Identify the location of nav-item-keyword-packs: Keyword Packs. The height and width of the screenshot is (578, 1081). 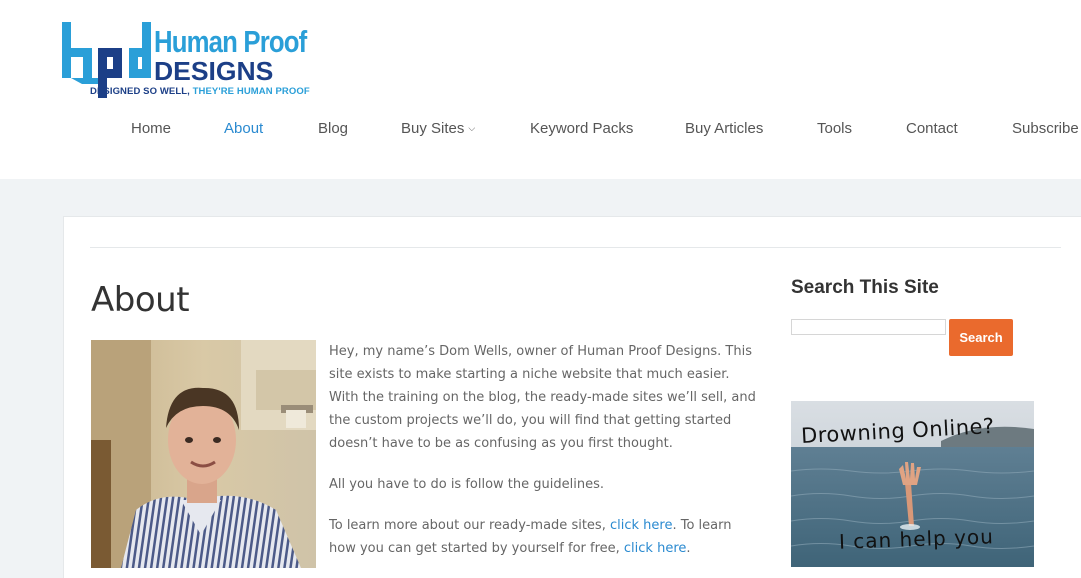
(581, 128).